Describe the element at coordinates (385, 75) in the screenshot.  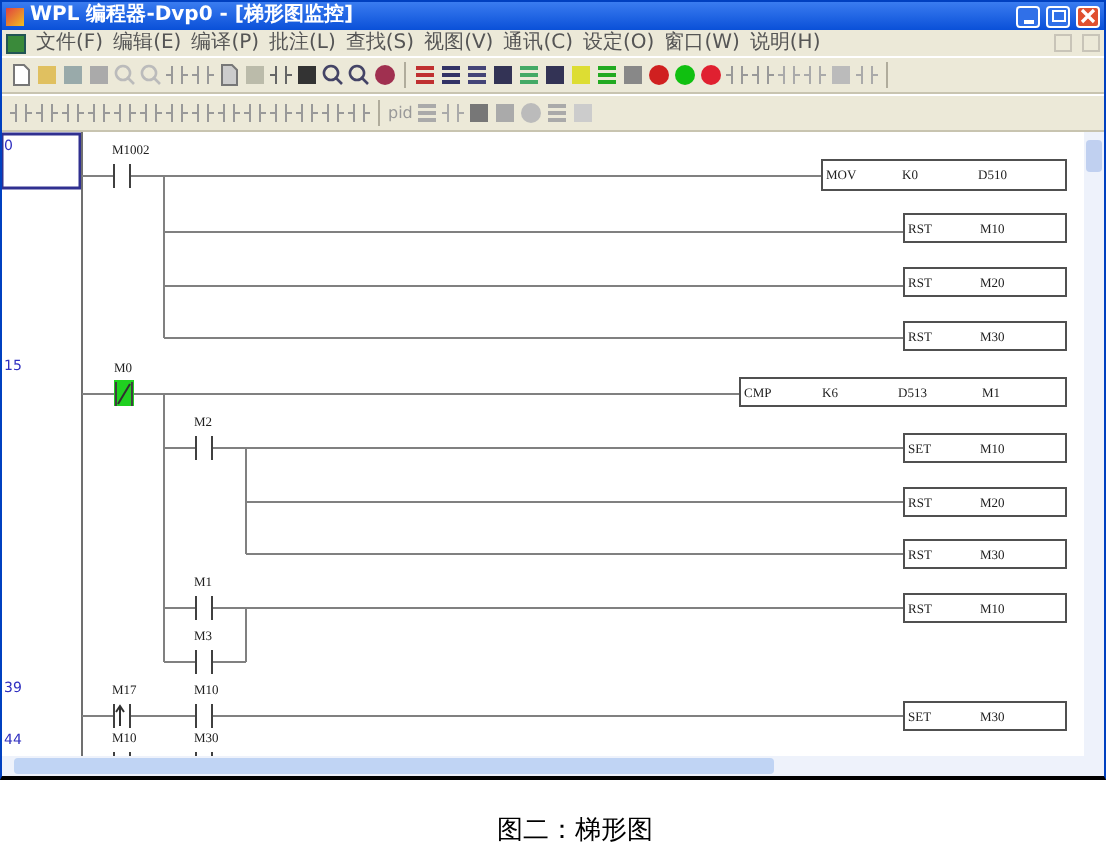
I see `disc-icon` at that location.